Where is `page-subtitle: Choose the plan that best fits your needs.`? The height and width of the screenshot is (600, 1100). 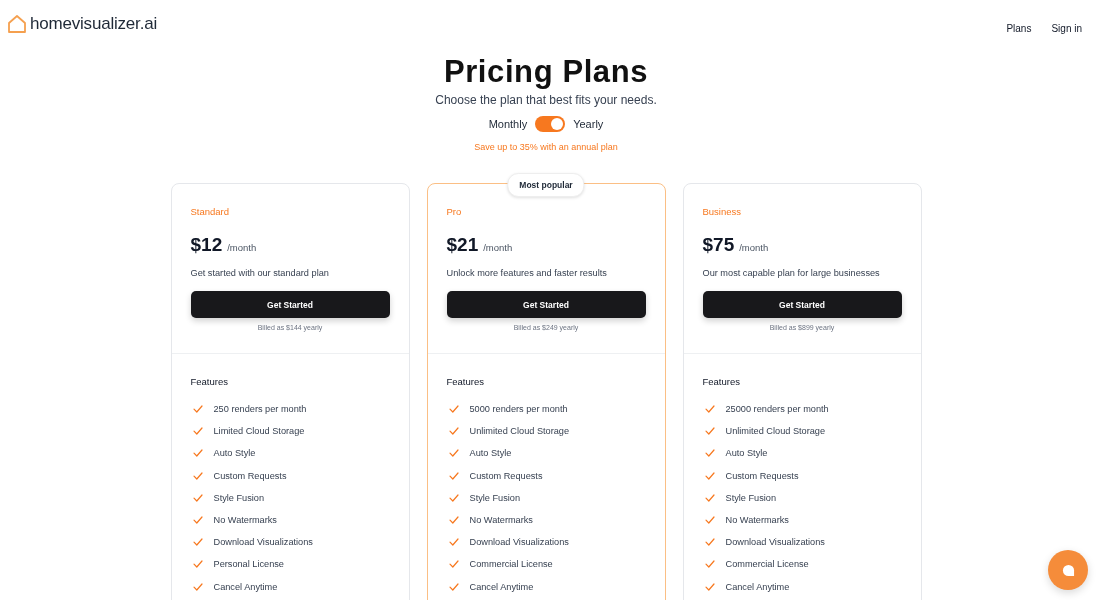 page-subtitle: Choose the plan that best fits your needs. is located at coordinates (546, 100).